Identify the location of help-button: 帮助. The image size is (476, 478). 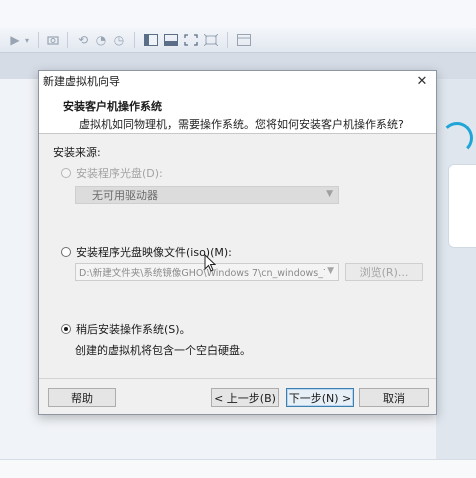
(82, 397).